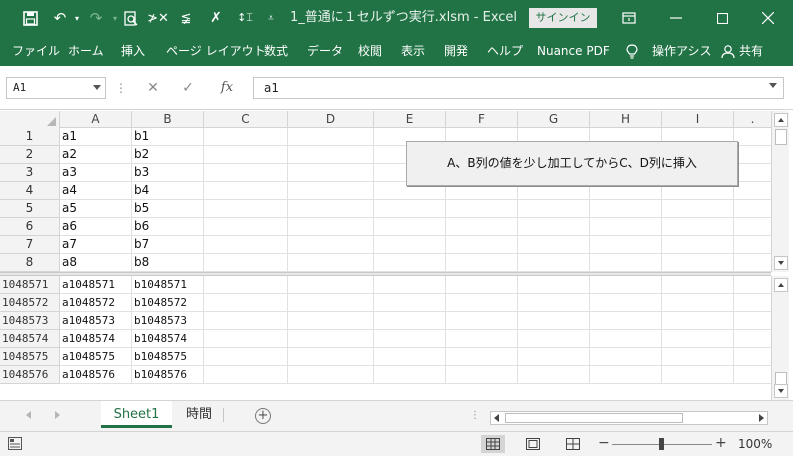  I want to click on row-header: 2, so click(30, 155).